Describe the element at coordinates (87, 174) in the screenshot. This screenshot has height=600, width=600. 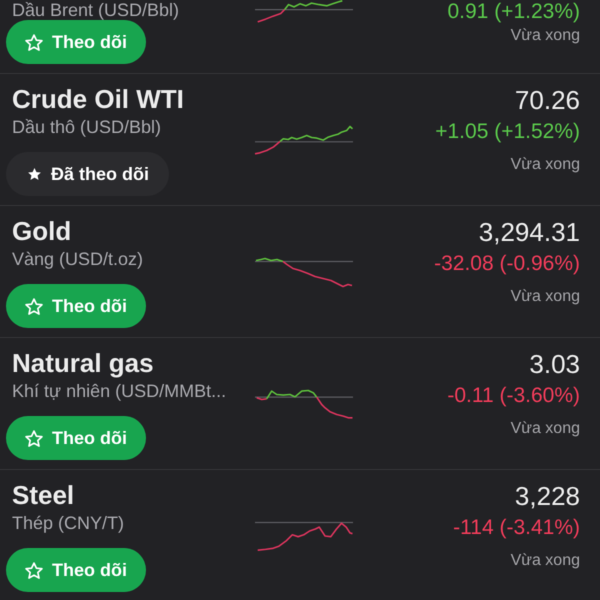
I see `follow-button: Đã theo dõi` at that location.